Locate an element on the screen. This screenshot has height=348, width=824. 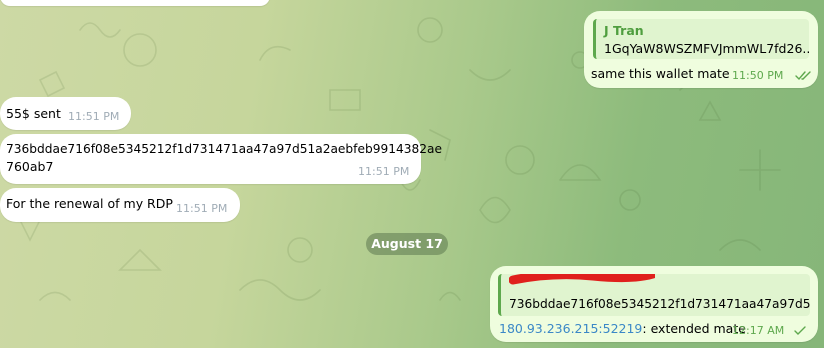
double-check-icon is located at coordinates (803, 76).